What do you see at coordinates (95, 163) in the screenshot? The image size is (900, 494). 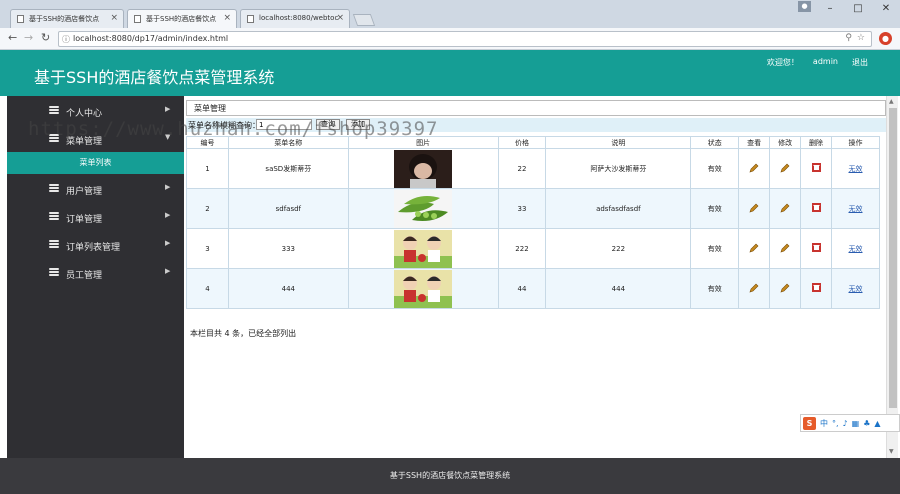 I see `sidebar-subitem-menu-list: 菜单列表` at bounding box center [95, 163].